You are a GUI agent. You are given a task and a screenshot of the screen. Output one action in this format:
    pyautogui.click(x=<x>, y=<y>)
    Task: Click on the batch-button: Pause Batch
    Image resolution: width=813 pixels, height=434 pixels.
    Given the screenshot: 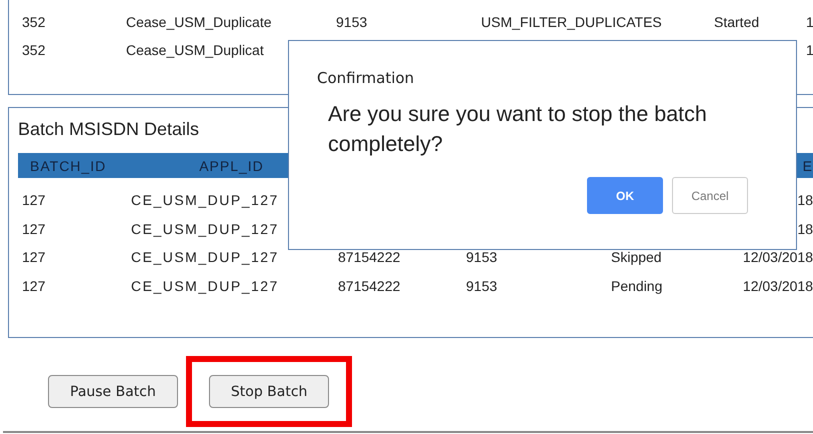 What is the action you would take?
    pyautogui.click(x=113, y=391)
    